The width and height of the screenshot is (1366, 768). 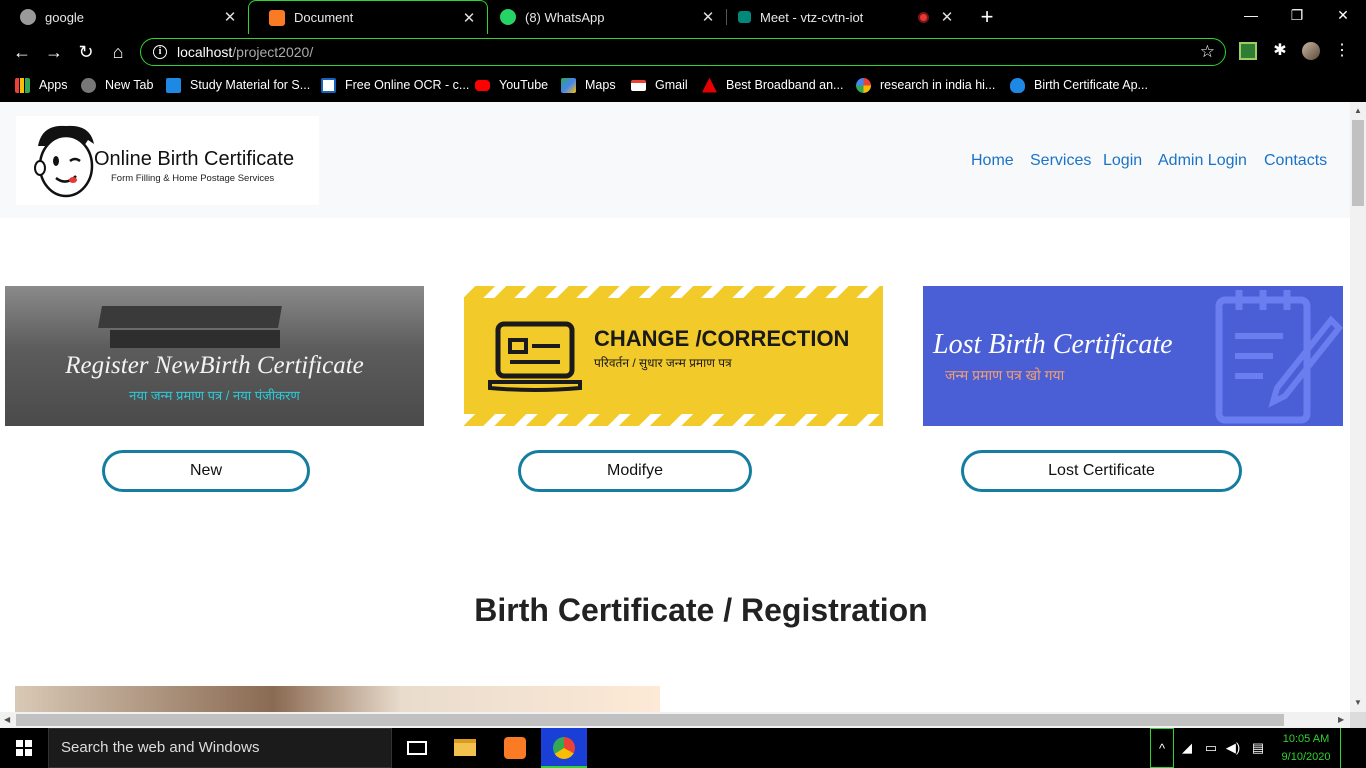 I want to click on minimize-button: —, so click(x=1251, y=16).